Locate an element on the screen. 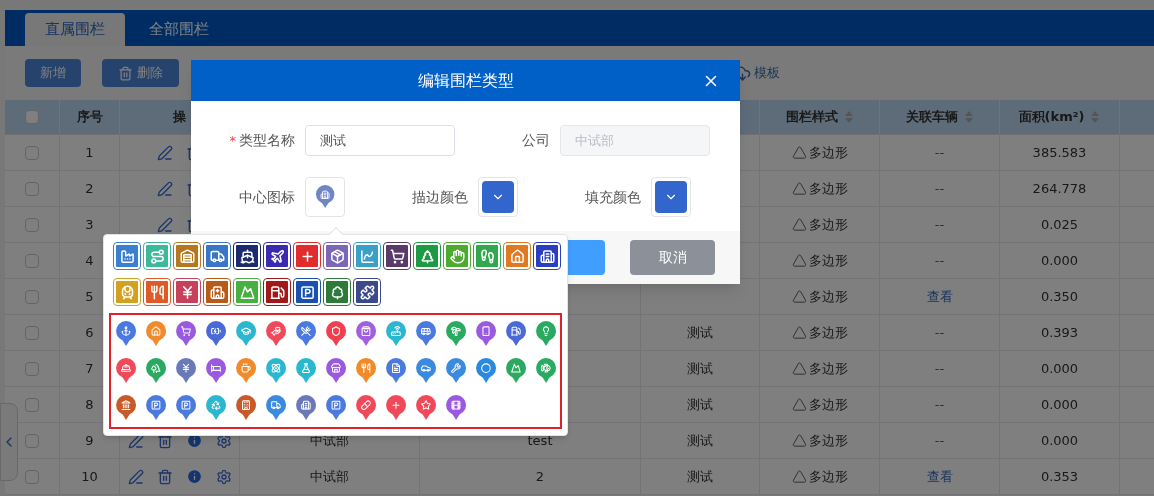  anchor-marker-icon is located at coordinates (126, 334).